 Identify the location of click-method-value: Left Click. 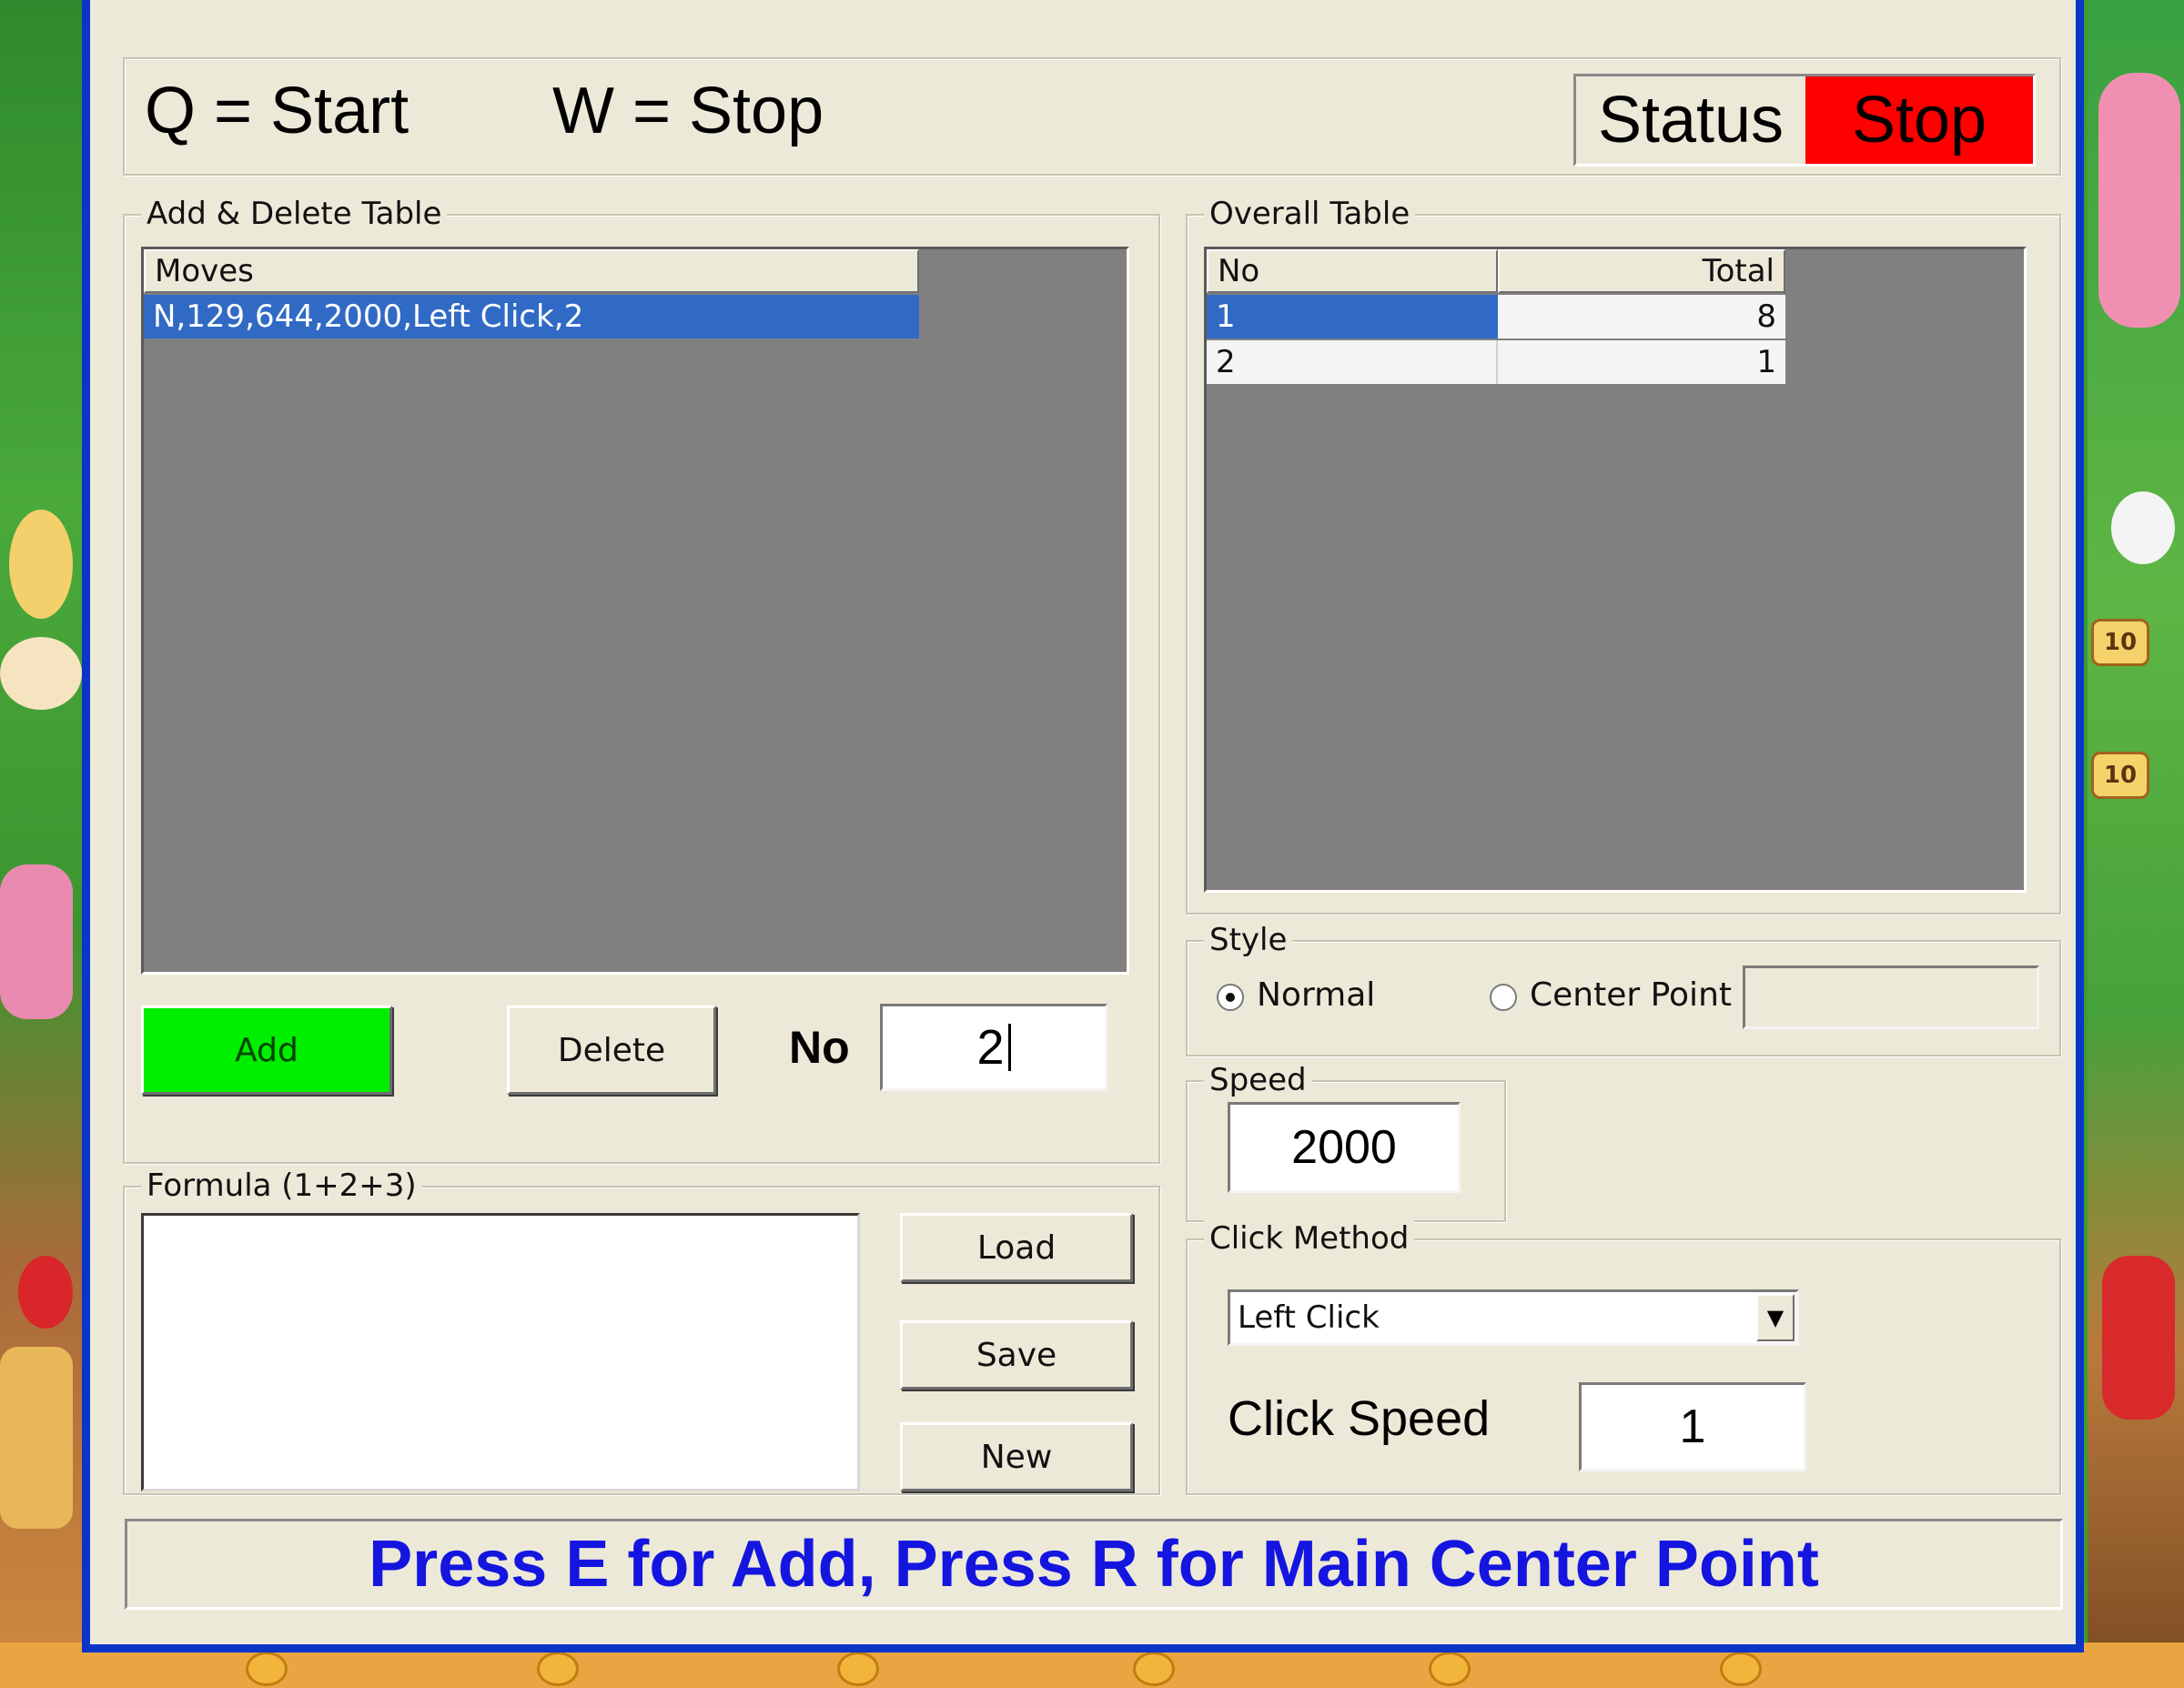
(1309, 1318).